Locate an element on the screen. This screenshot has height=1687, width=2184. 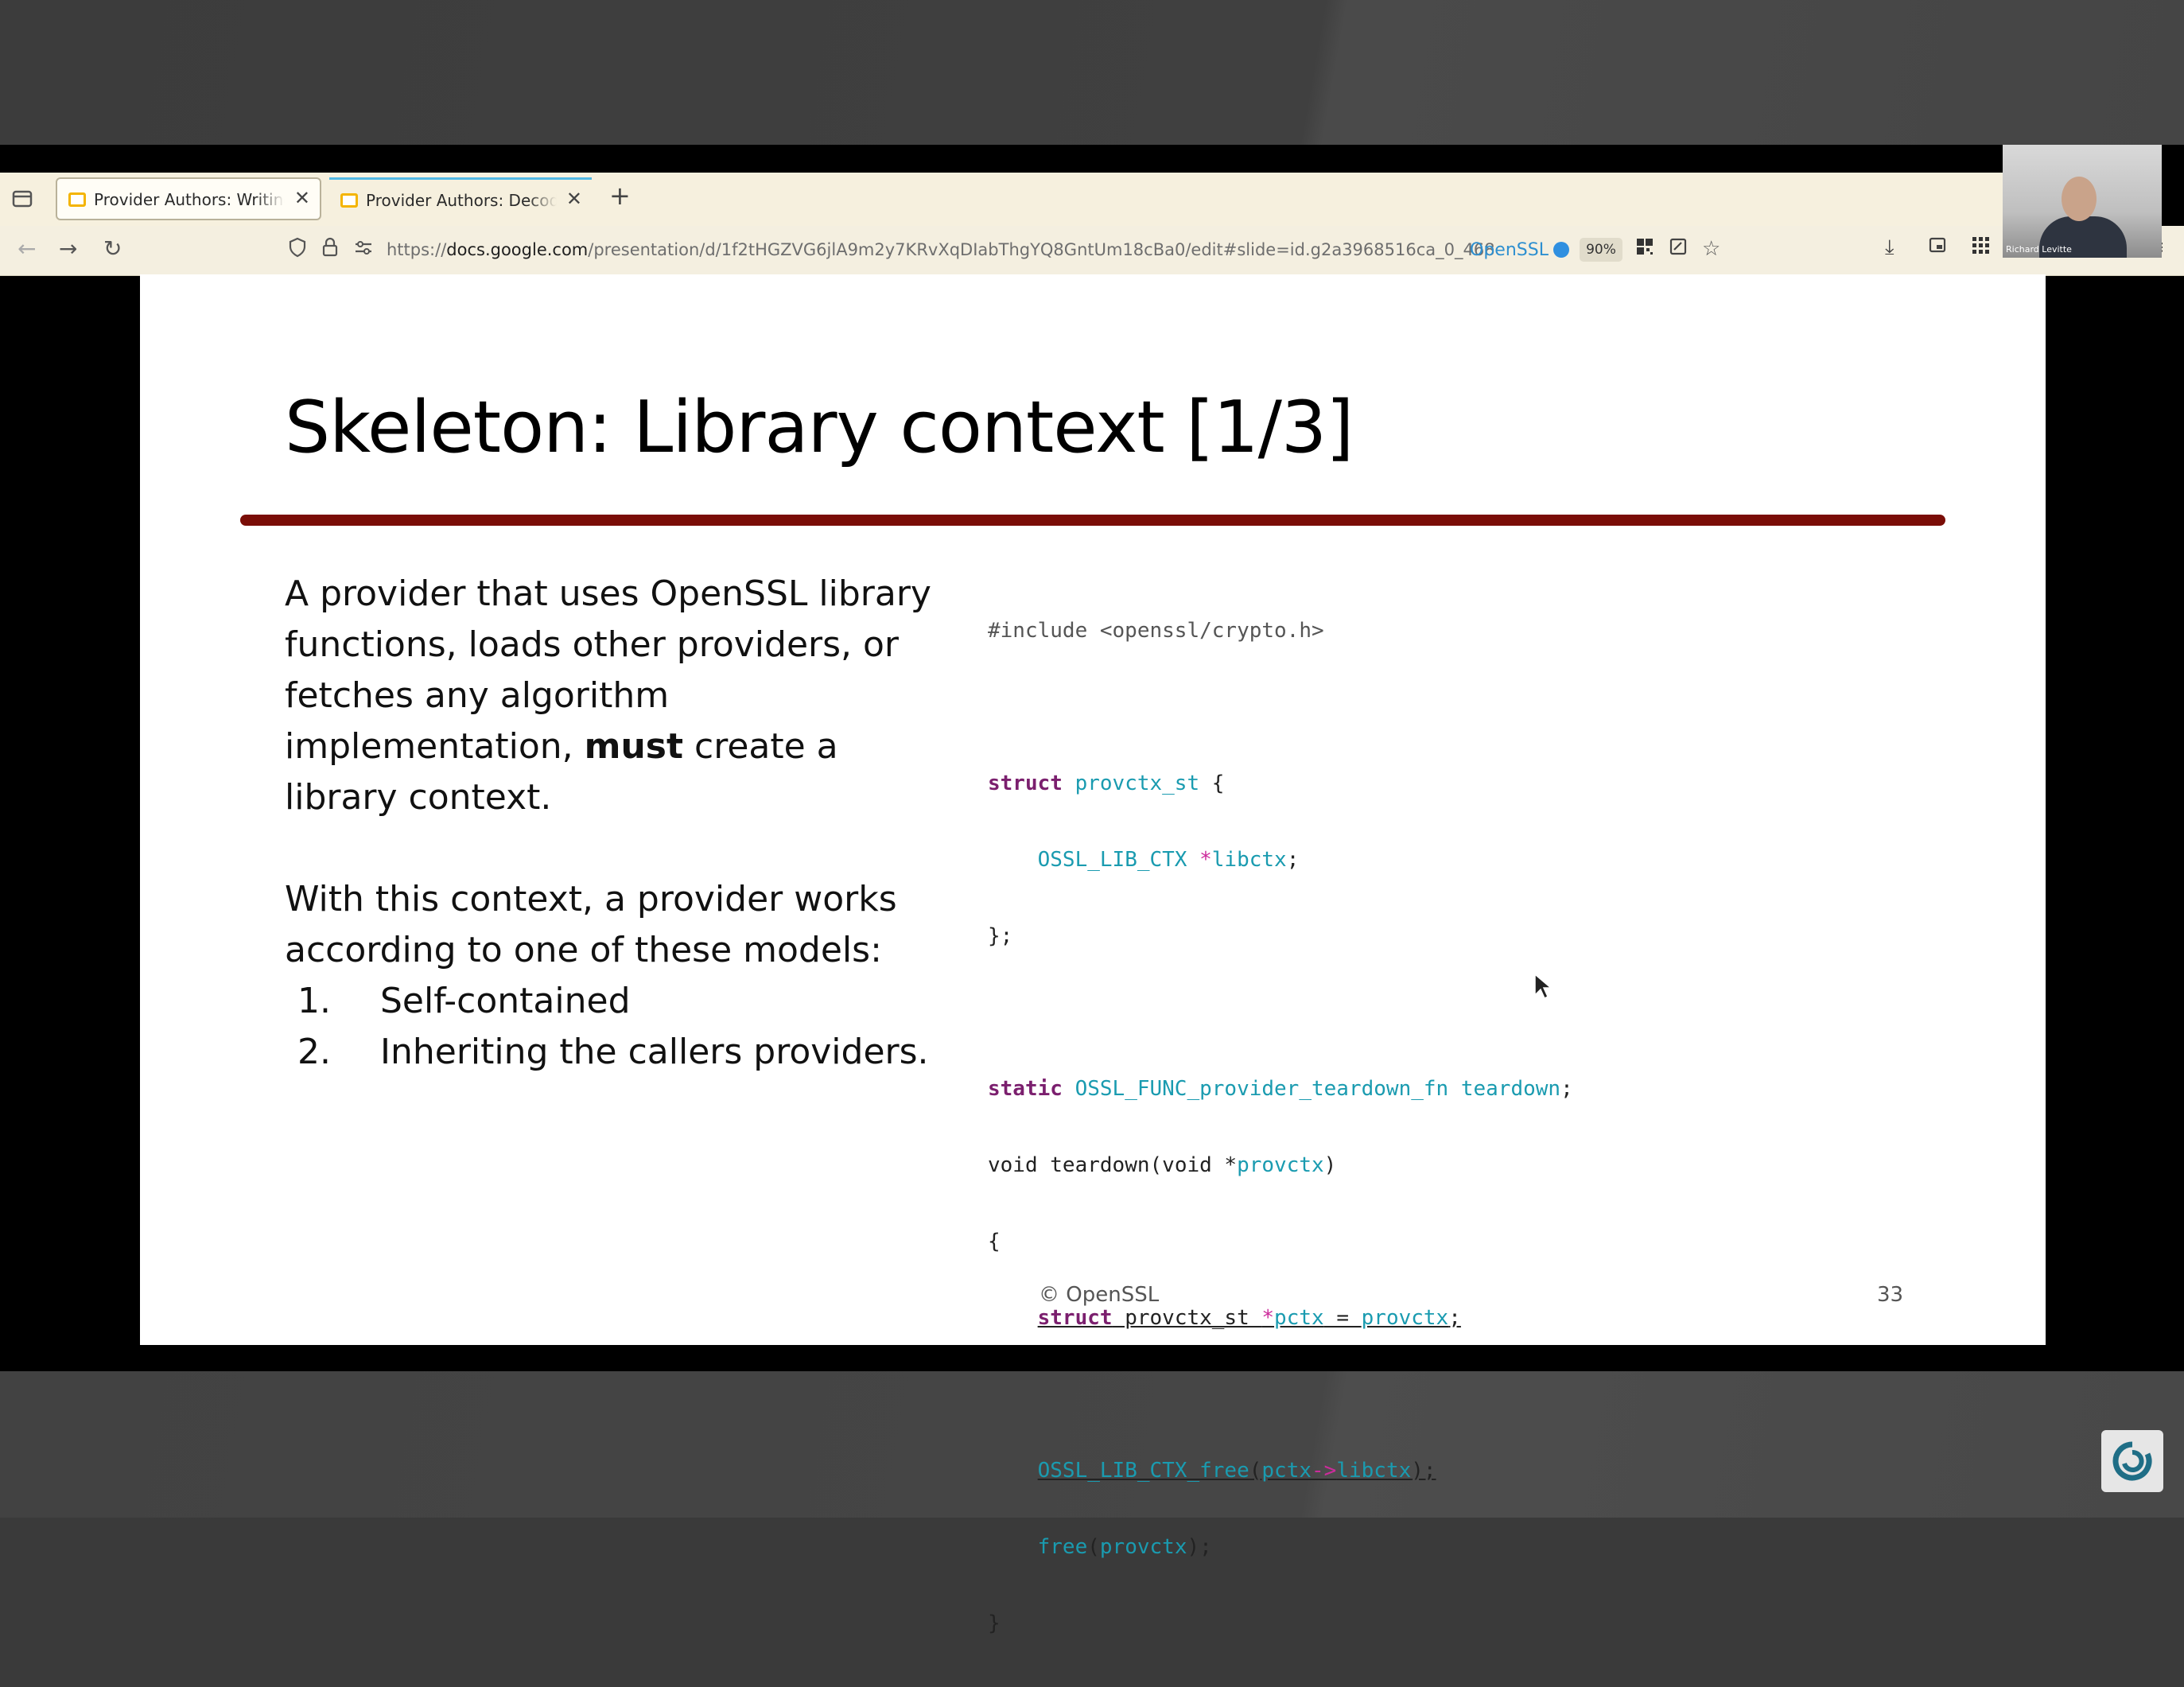
code-line-member: OSSL_LIB_CTX *libctx; is located at coordinates (1280, 860).